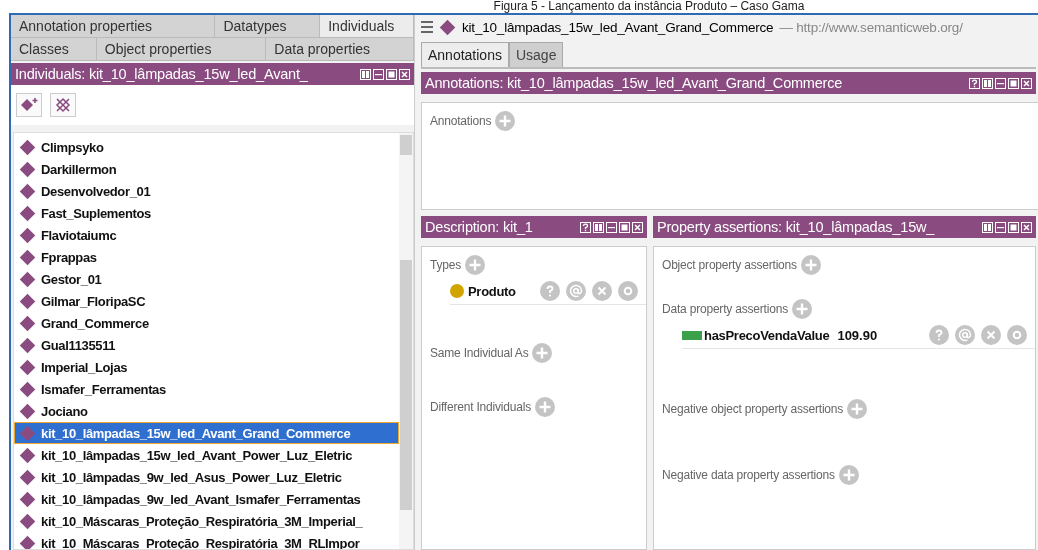 The width and height of the screenshot is (1038, 550). Describe the element at coordinates (206, 455) in the screenshot. I see `individual-item: kit_10_lâmpadas_15w_led_Avant_Power_Luz_Eletric` at that location.